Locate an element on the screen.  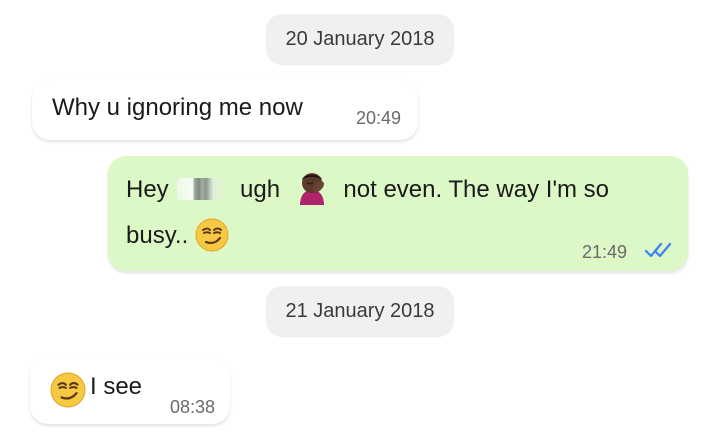
date-separator: 21 January 2018 is located at coordinates (360, 311).